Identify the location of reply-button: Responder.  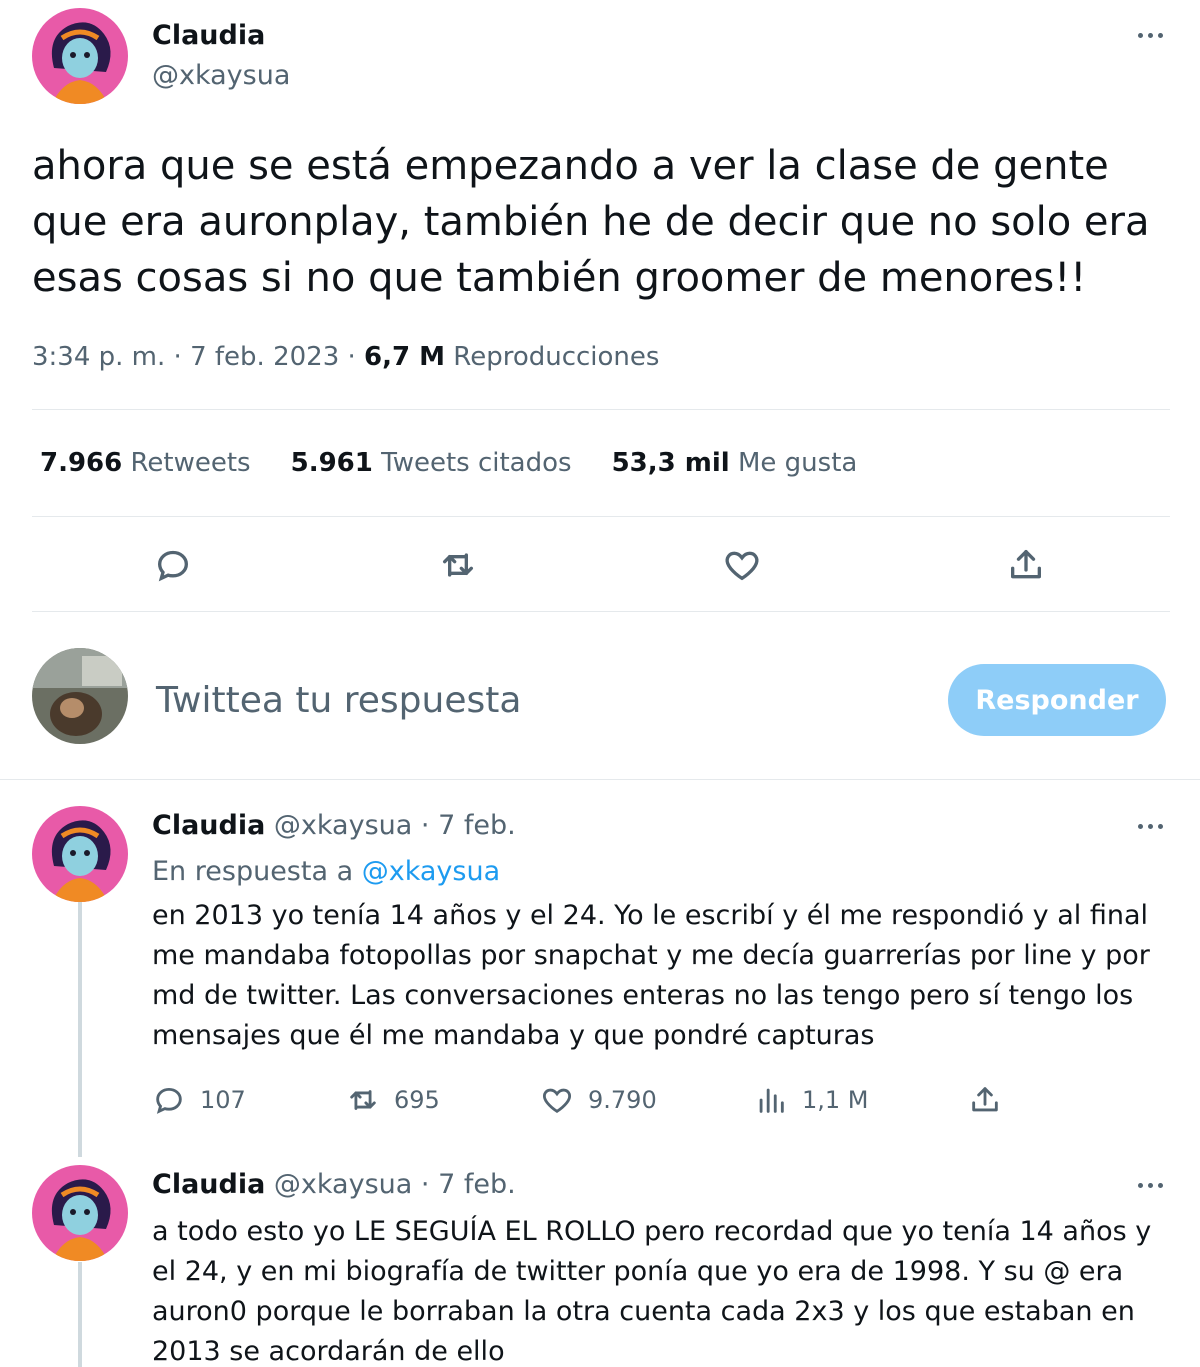
(1057, 700).